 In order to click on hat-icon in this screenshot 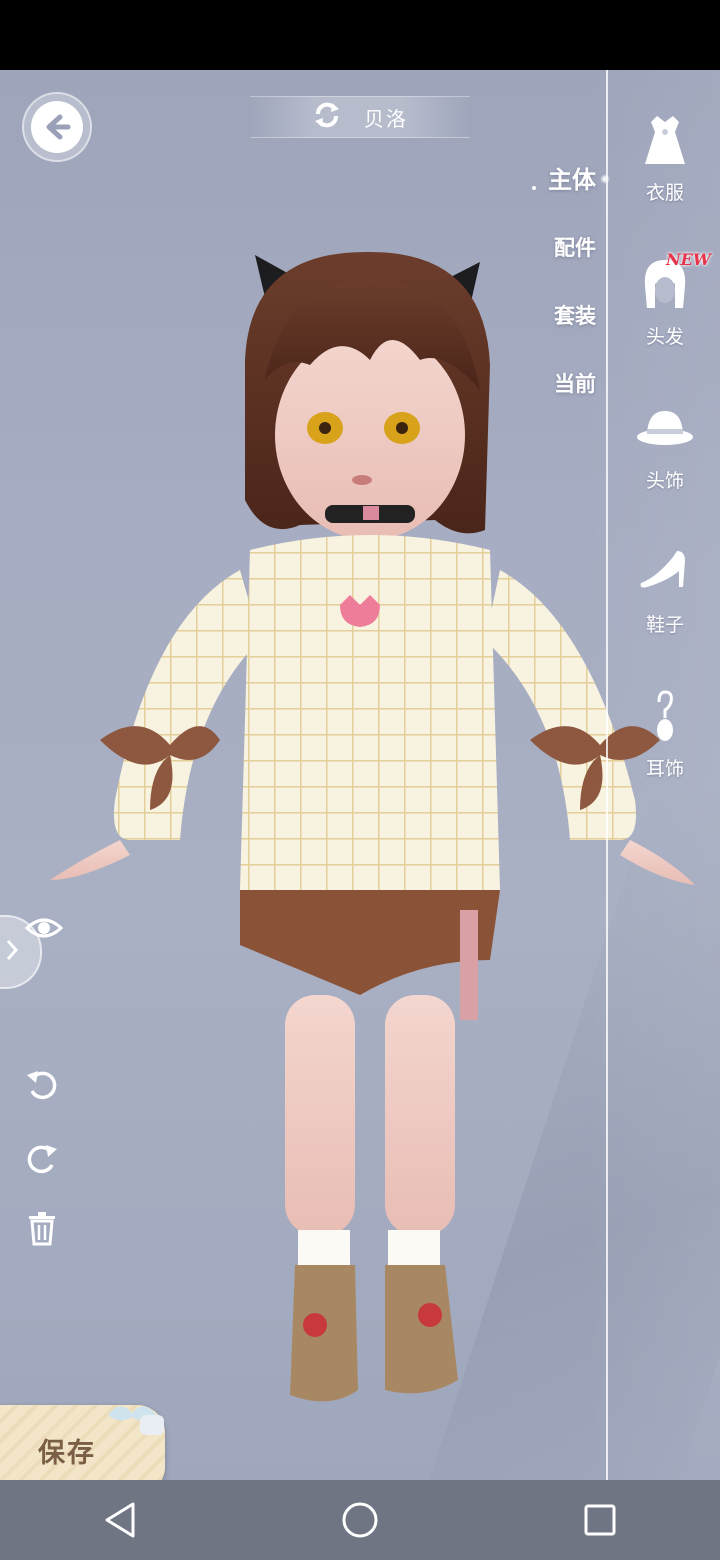, I will do `click(665, 428)`.